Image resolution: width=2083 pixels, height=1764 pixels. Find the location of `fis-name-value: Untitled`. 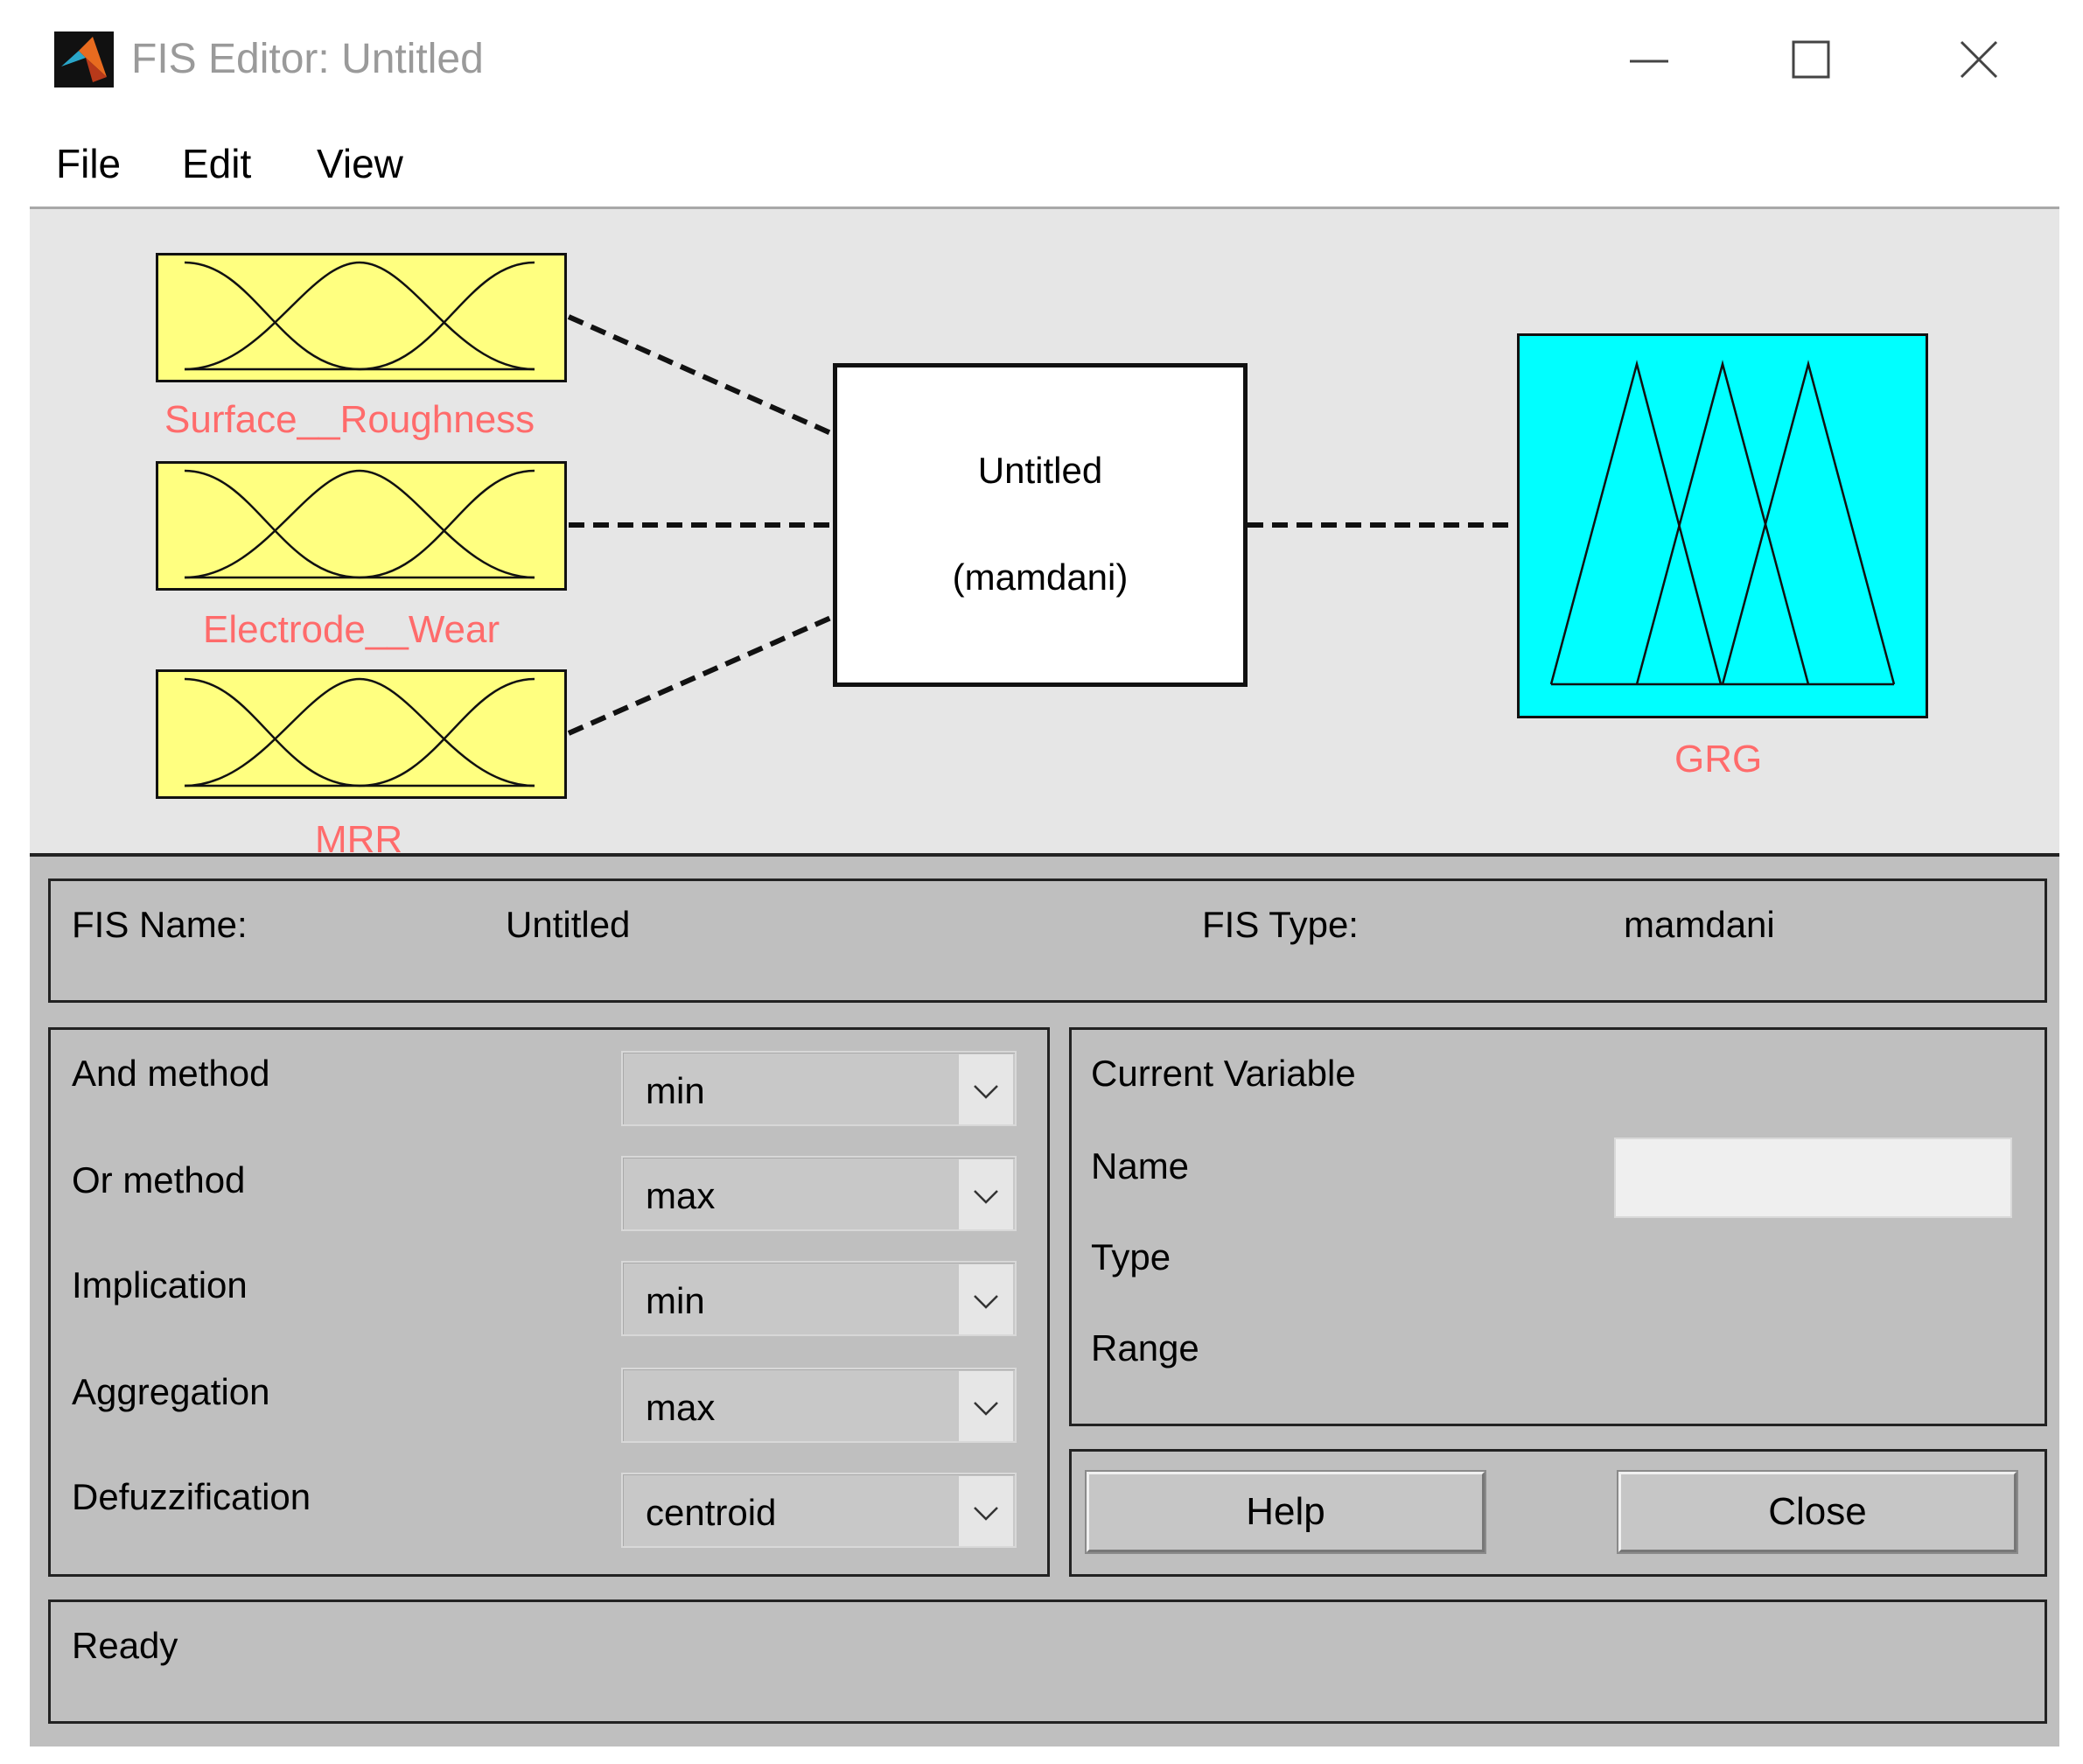

fis-name-value: Untitled is located at coordinates (568, 924).